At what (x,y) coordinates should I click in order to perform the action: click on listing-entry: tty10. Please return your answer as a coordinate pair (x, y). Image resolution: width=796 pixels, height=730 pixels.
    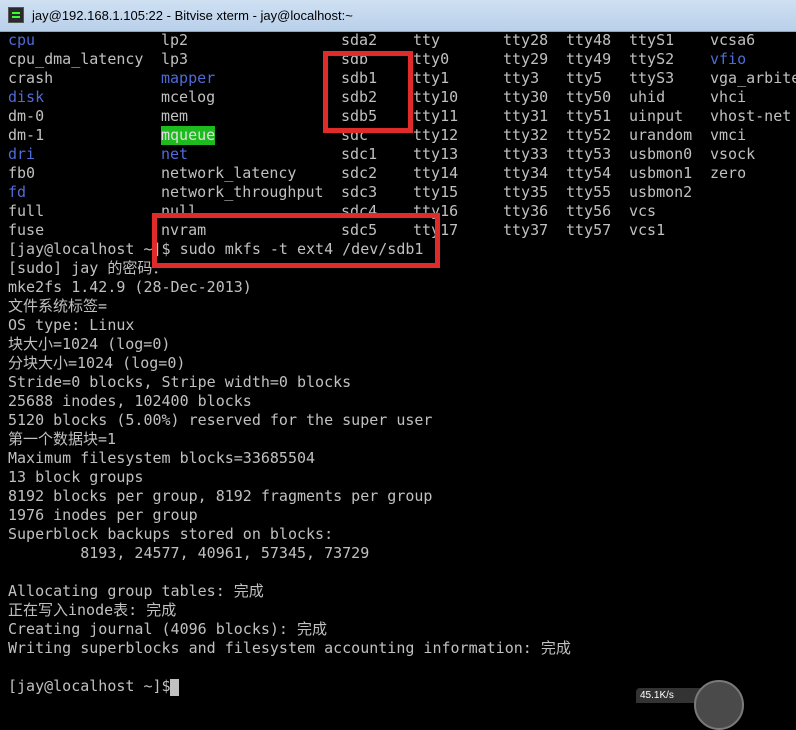
    Looking at the image, I should click on (436, 97).